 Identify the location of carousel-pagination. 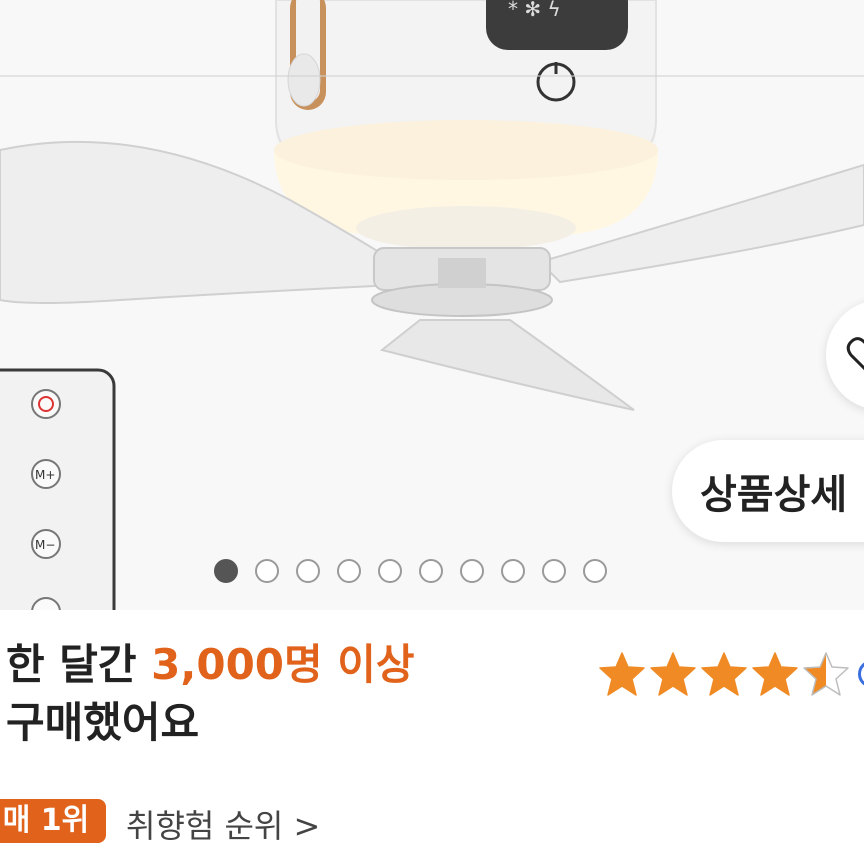
(410, 573).